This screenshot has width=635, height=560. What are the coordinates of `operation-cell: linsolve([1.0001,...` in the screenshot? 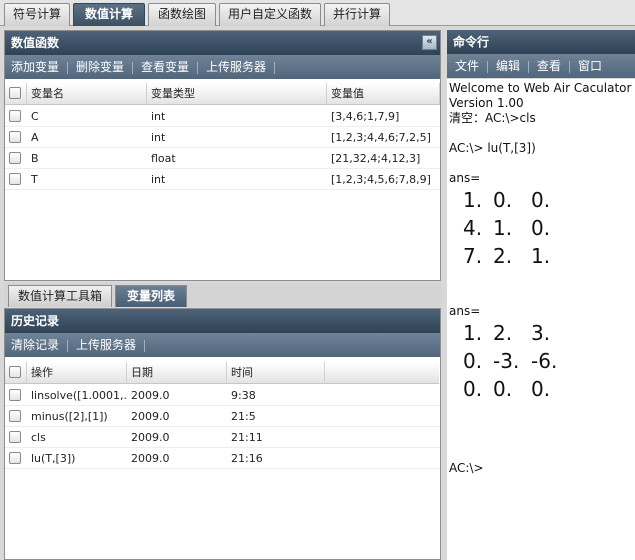 It's located at (79, 395).